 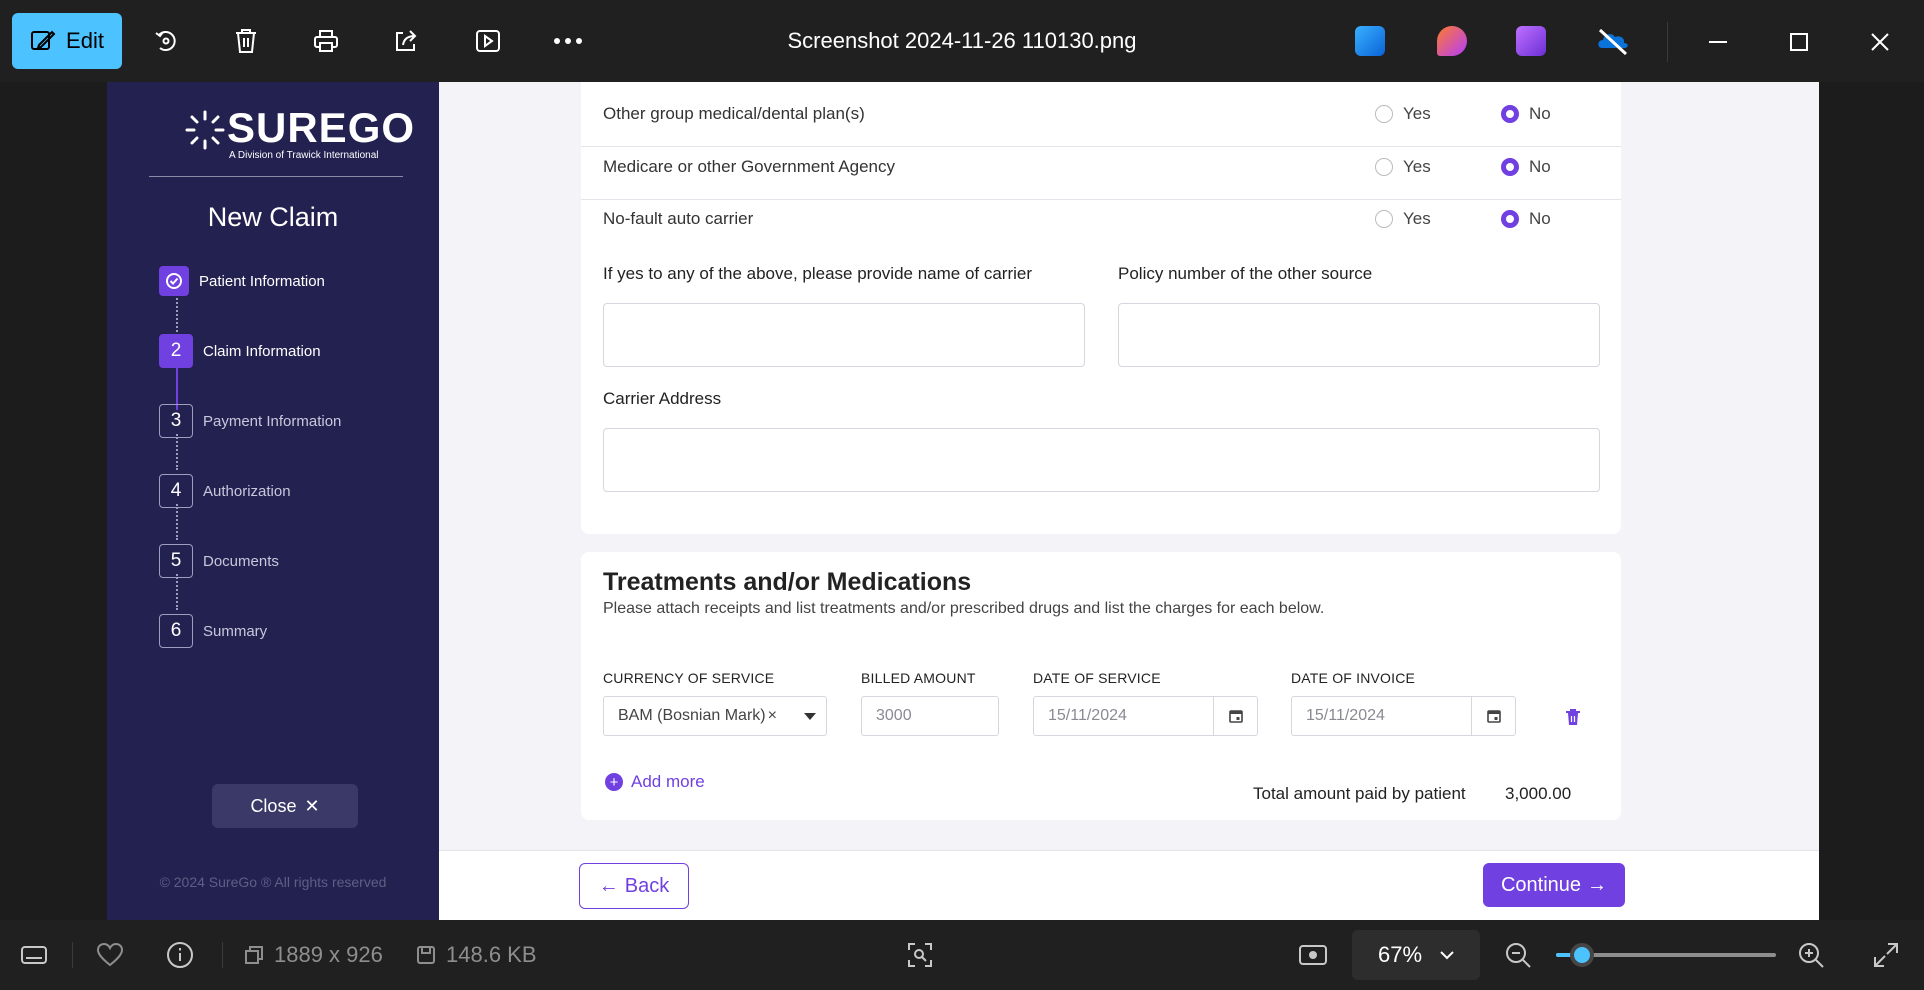 I want to click on dimensions-icon, so click(x=254, y=955).